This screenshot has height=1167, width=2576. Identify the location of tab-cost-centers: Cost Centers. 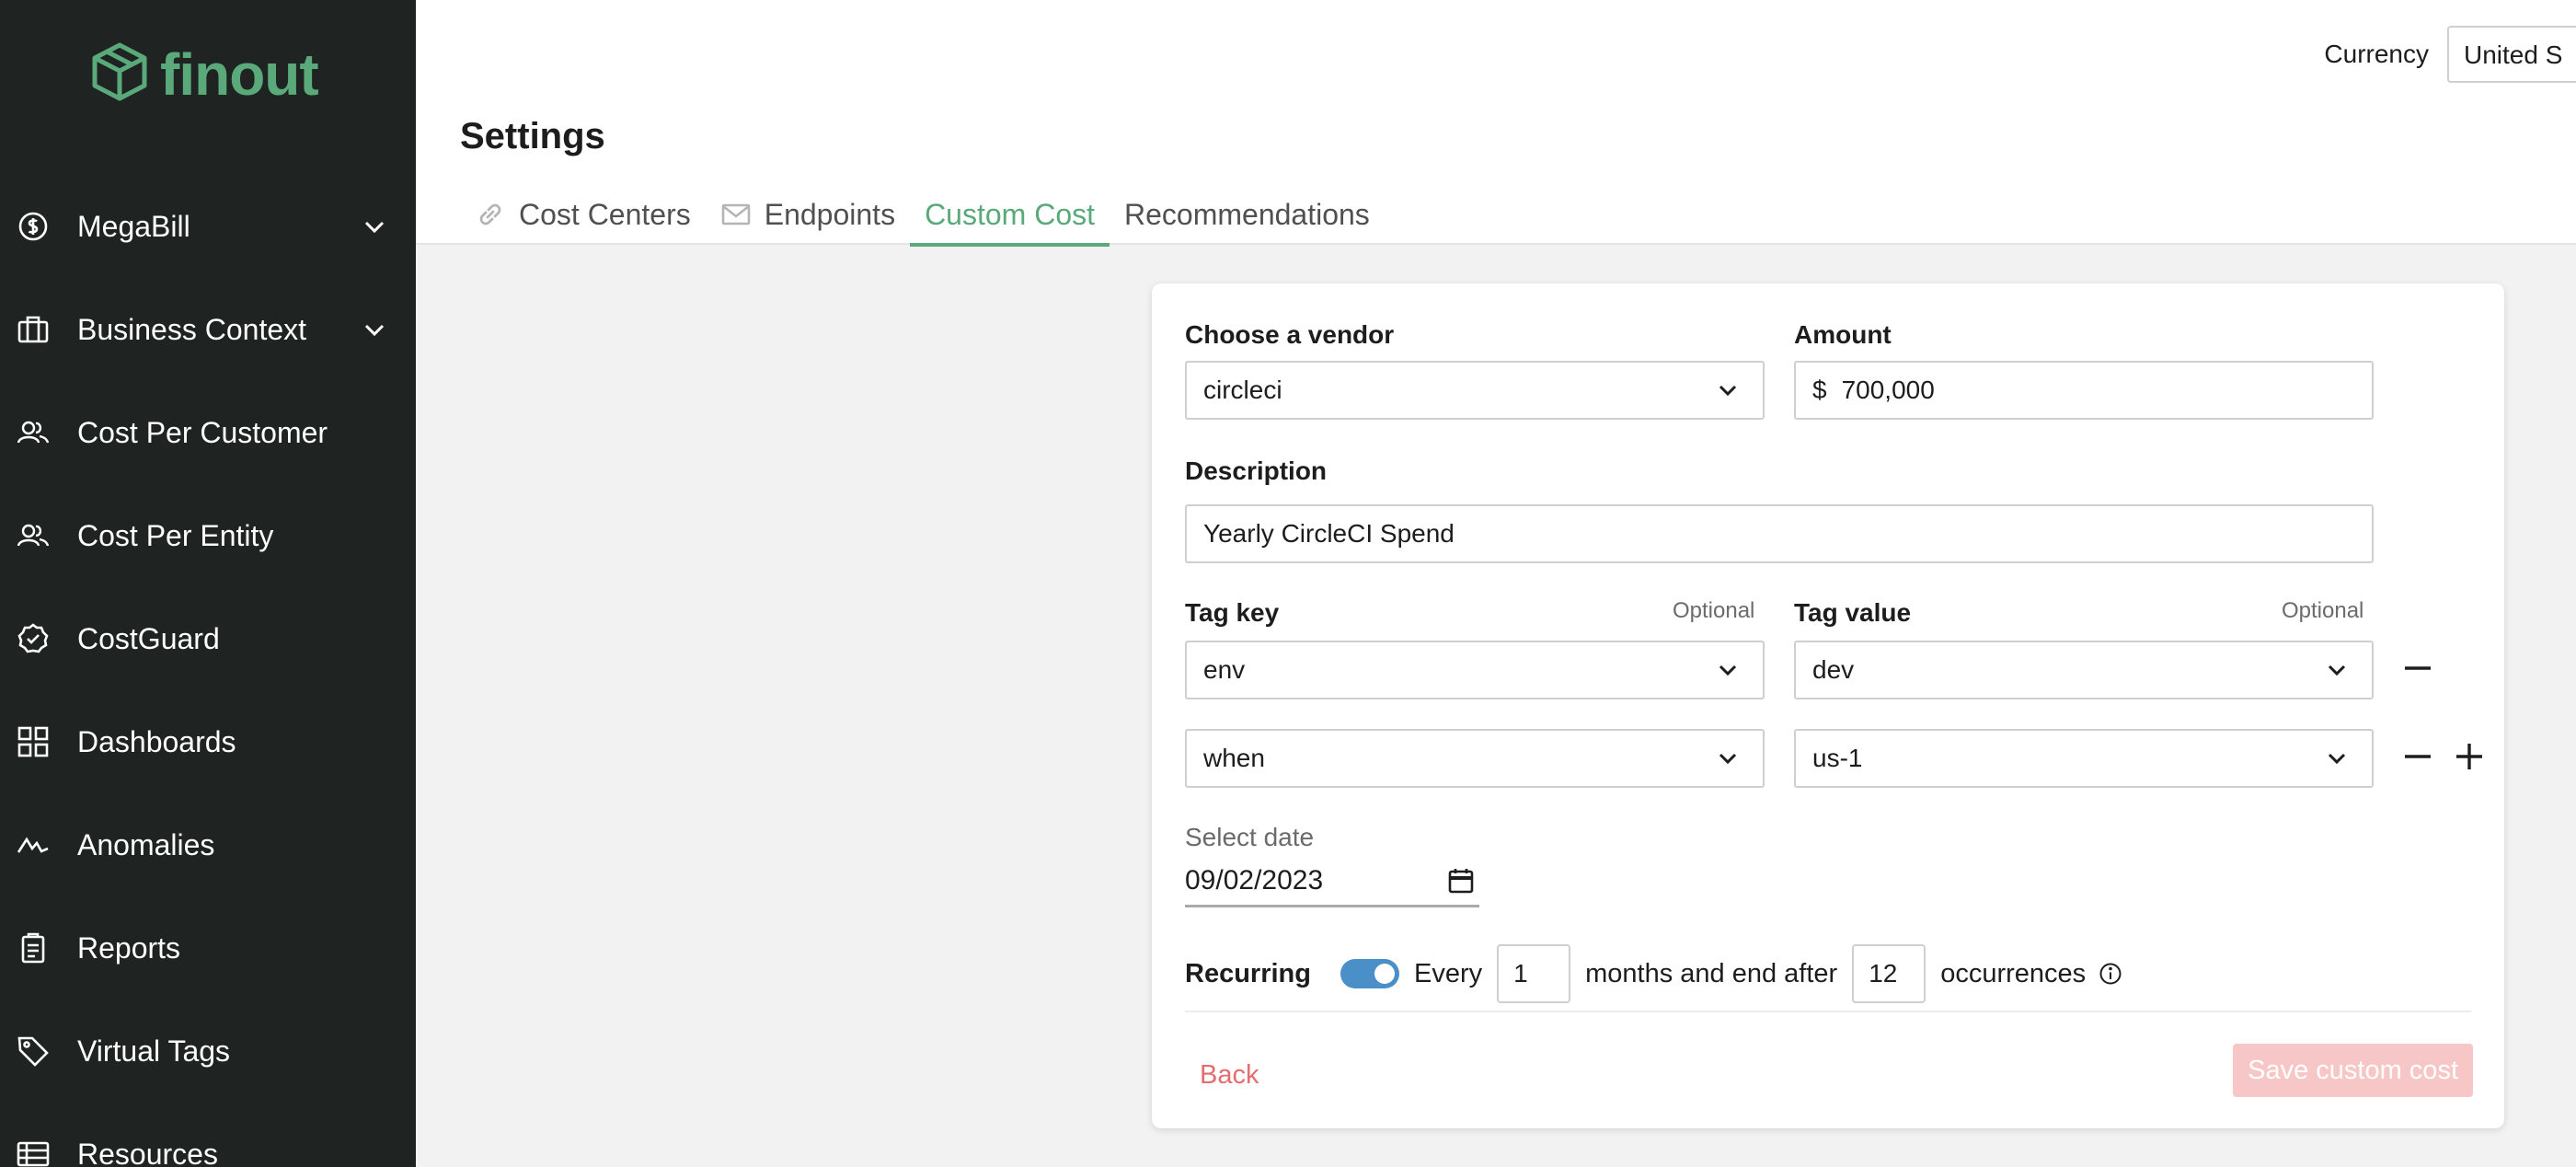
(583, 214).